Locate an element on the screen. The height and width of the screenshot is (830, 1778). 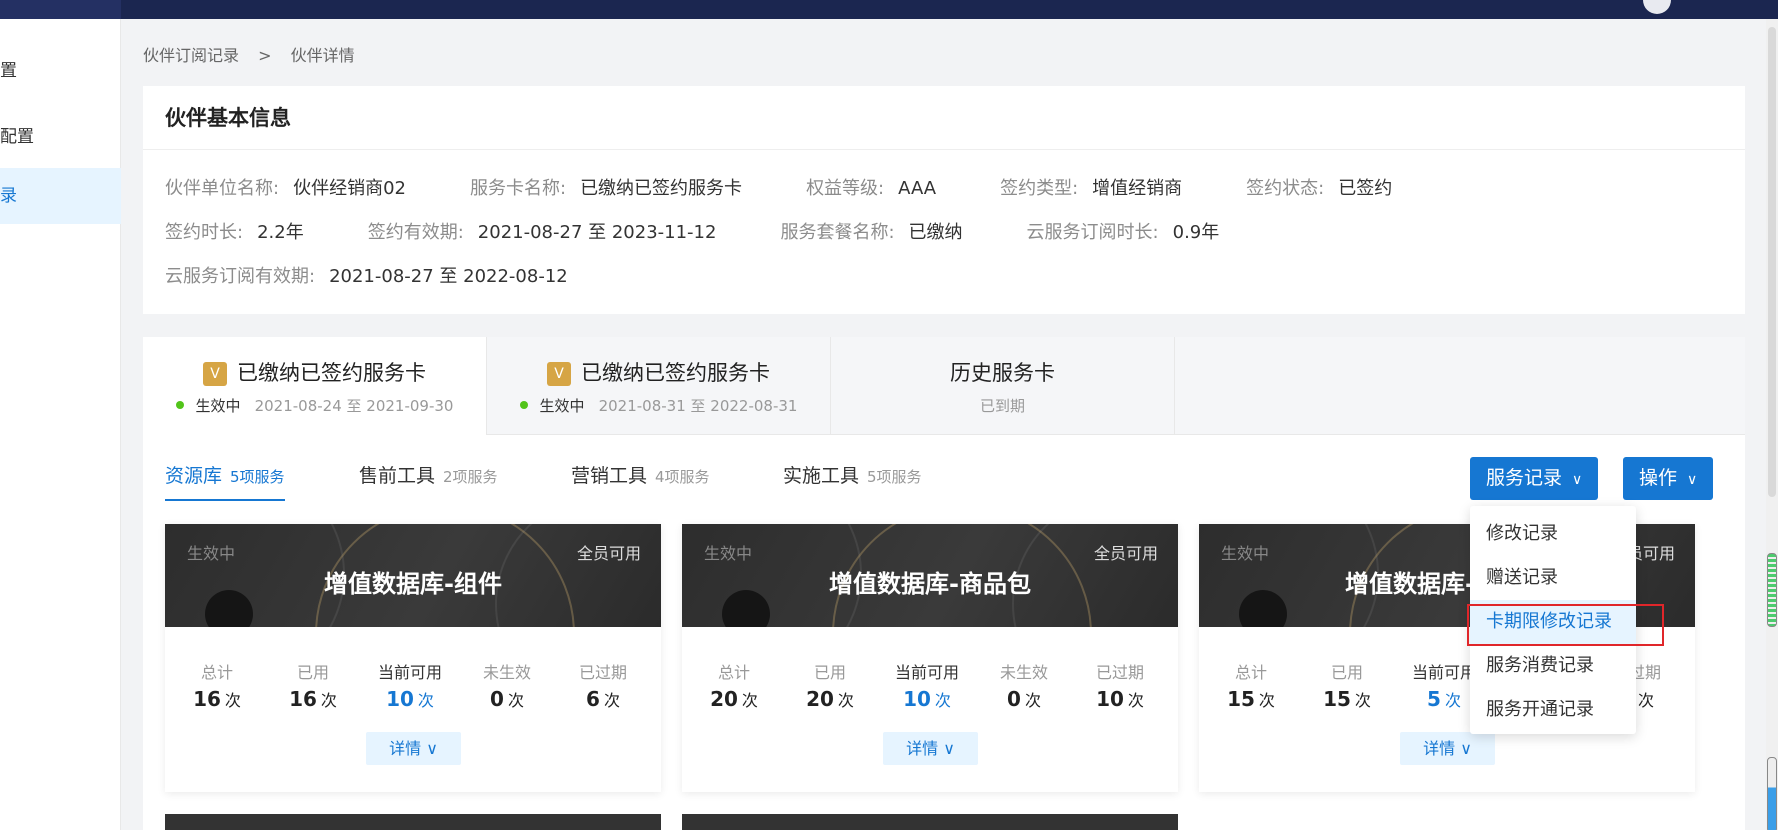
info-field: 签约有效期: 2021-08-27 至 2023-11-12 is located at coordinates (542, 232).